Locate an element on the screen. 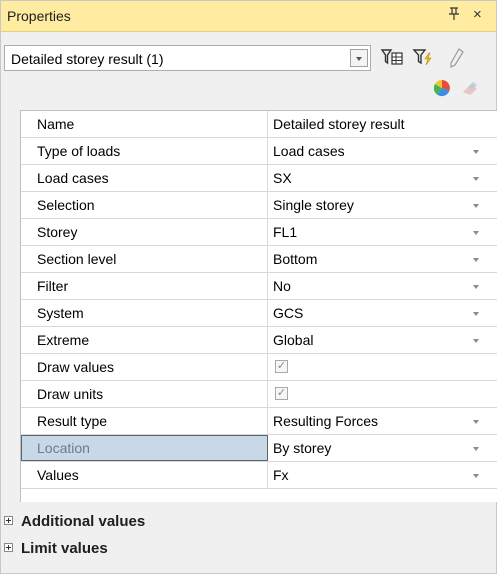  property-value: By storey is located at coordinates (302, 448).